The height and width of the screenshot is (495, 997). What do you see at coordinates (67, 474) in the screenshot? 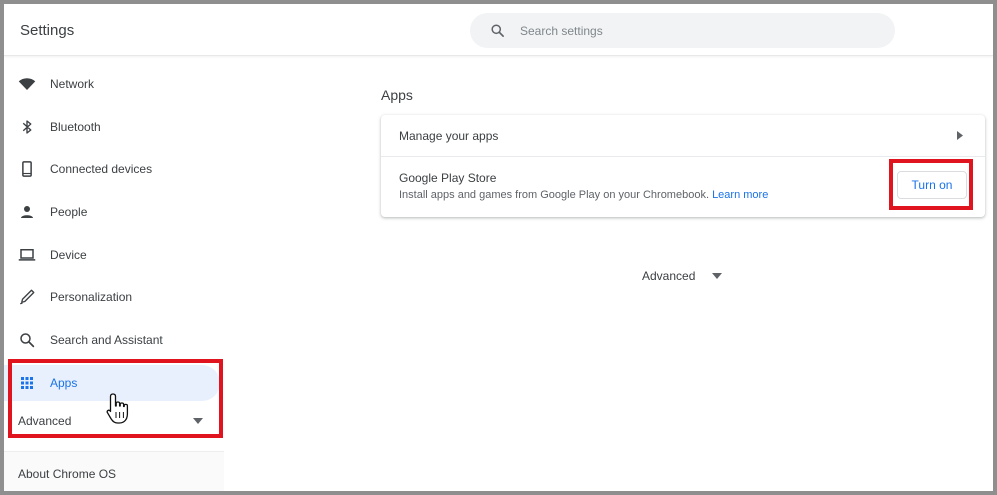
I see `sidebar-about-label: About Chrome OS` at bounding box center [67, 474].